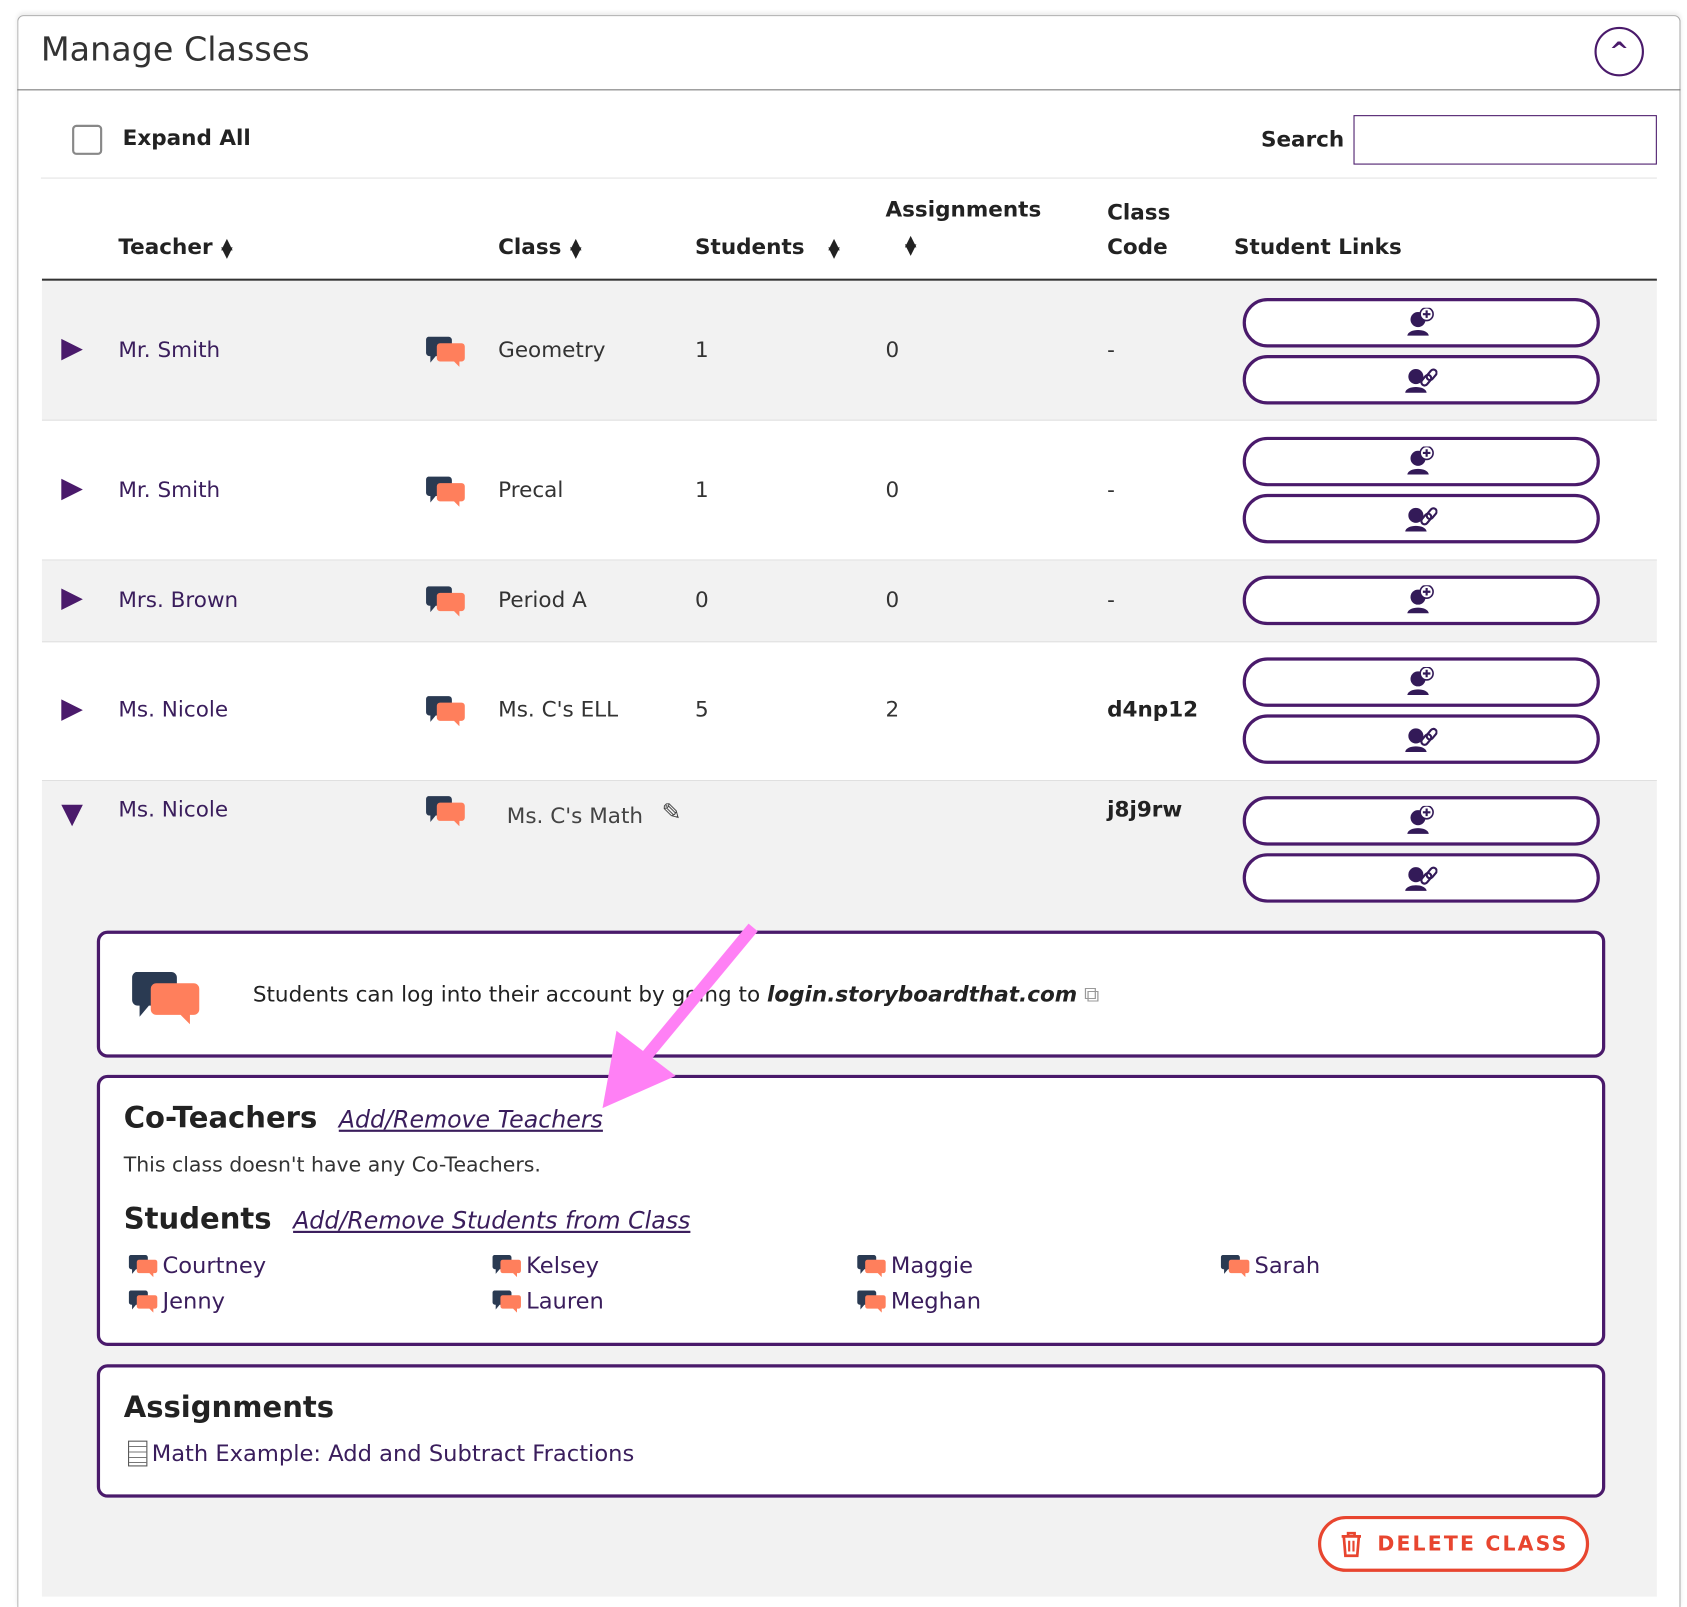 This screenshot has height=1607, width=1687. Describe the element at coordinates (176, 1301) in the screenshot. I see `student-item: Jenny` at that location.